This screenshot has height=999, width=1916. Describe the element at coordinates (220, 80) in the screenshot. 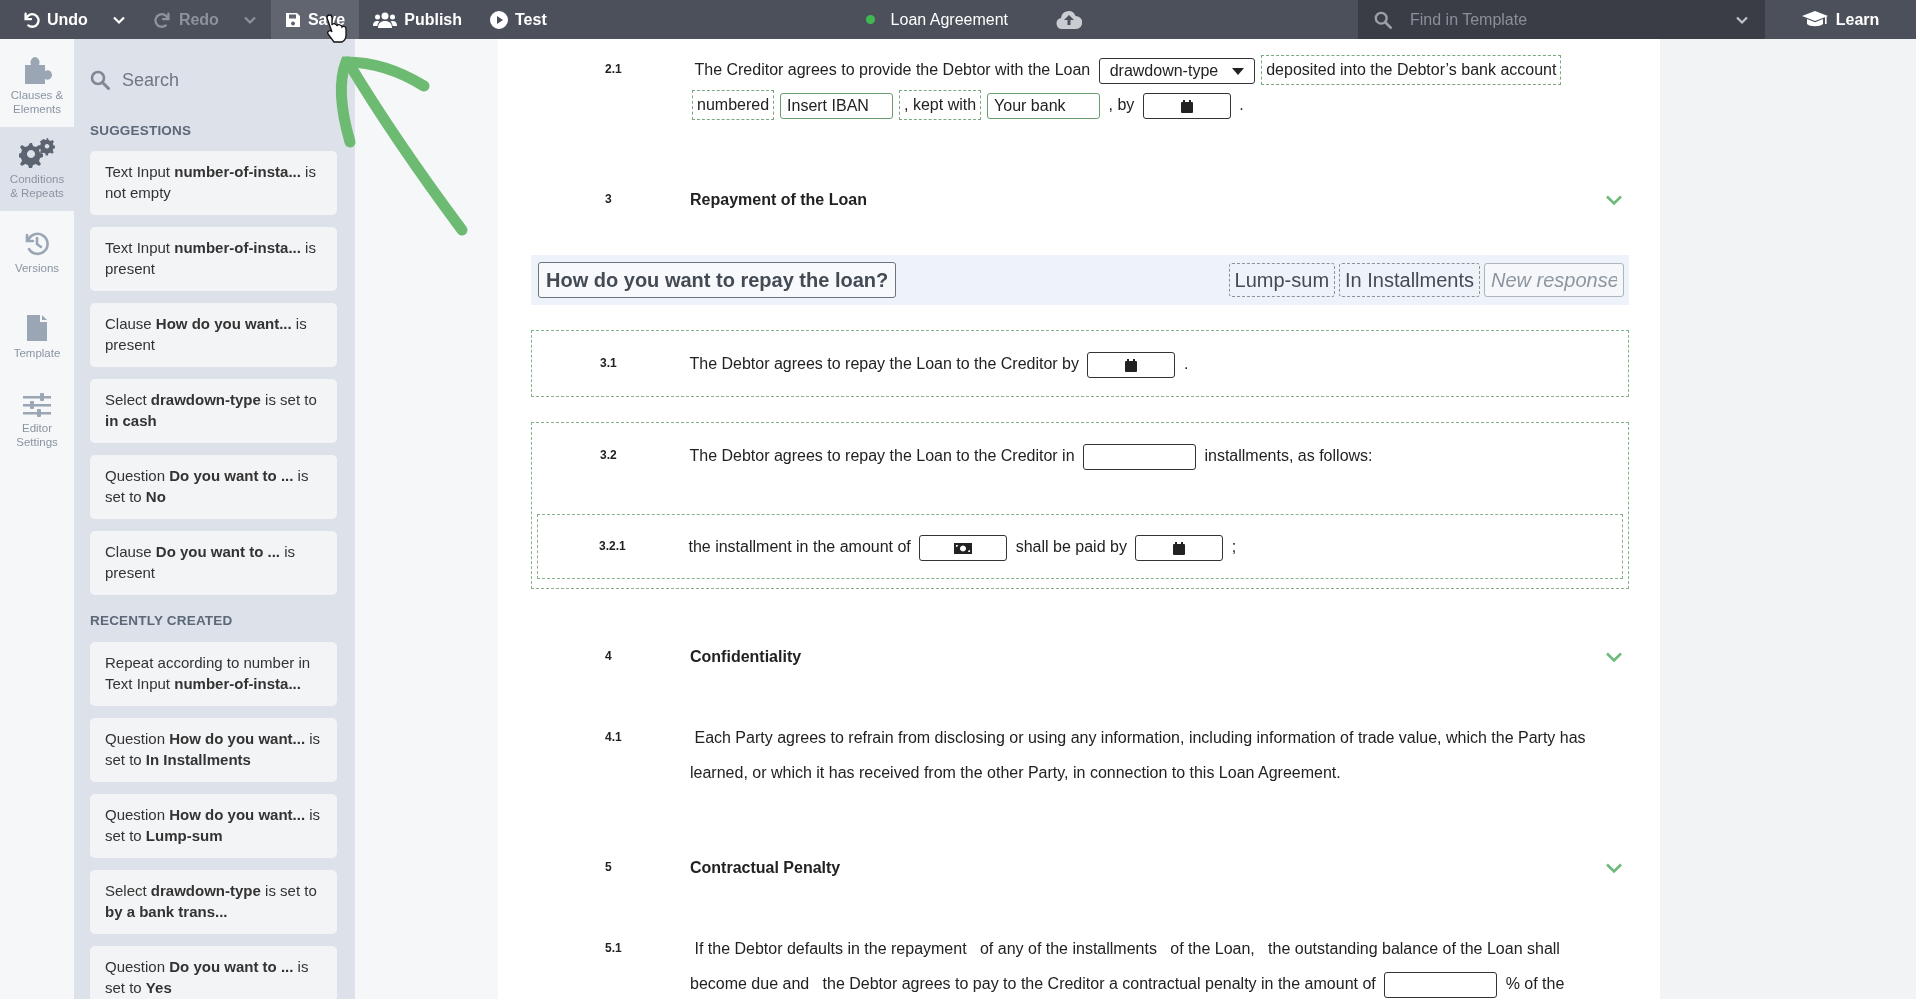

I see `search-field: Search` at that location.